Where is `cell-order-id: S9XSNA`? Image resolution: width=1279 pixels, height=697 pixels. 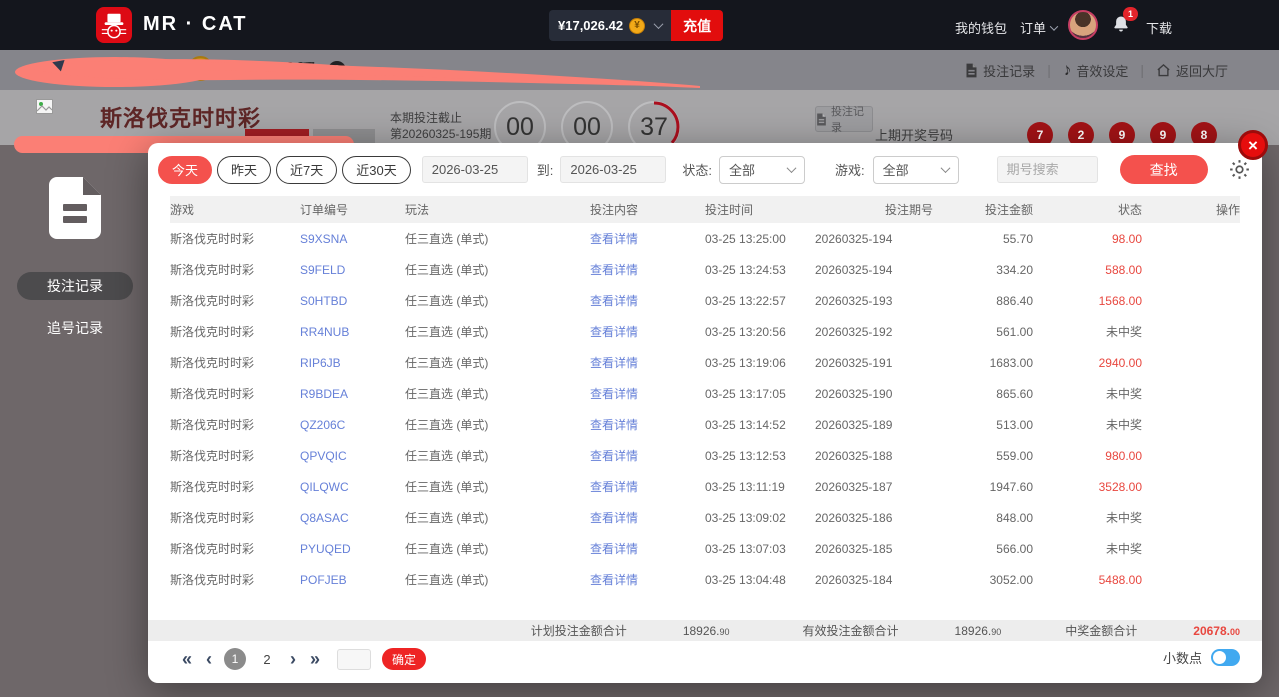 cell-order-id: S9XSNA is located at coordinates (352, 238).